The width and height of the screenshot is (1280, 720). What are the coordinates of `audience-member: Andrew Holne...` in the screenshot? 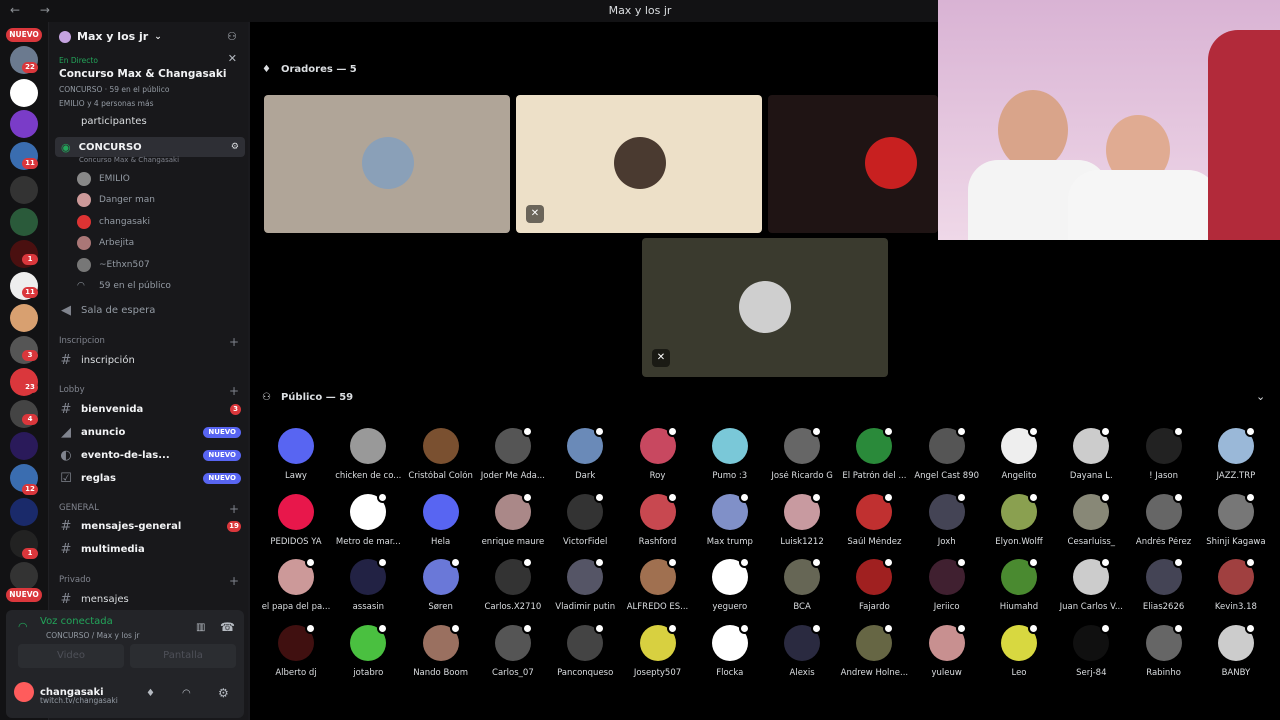 It's located at (874, 650).